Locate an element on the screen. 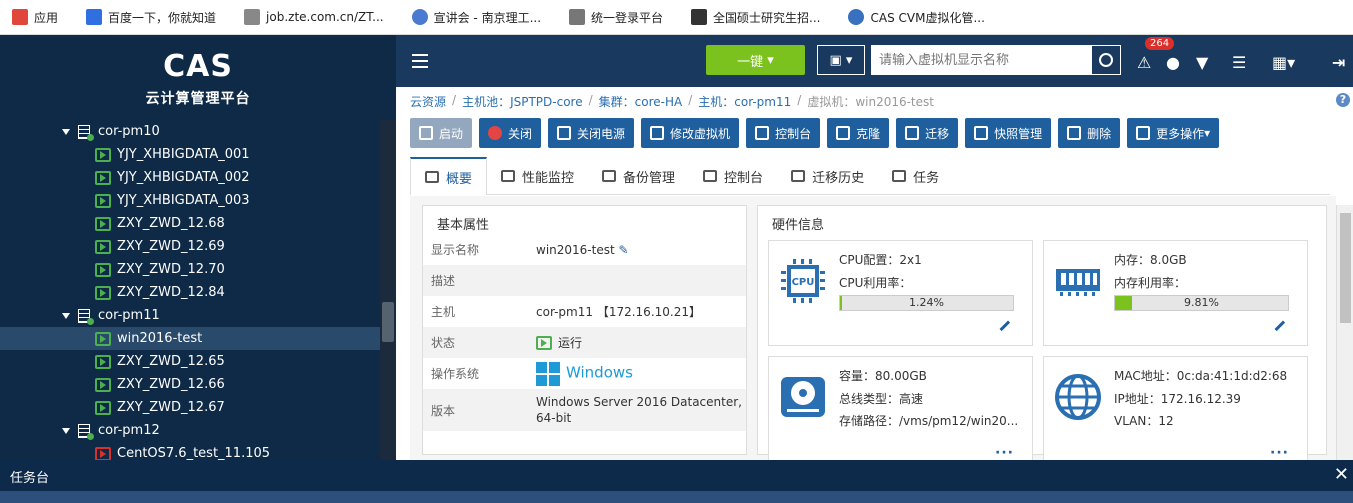 This screenshot has width=1353, height=503. baidu-icon is located at coordinates (94, 17).